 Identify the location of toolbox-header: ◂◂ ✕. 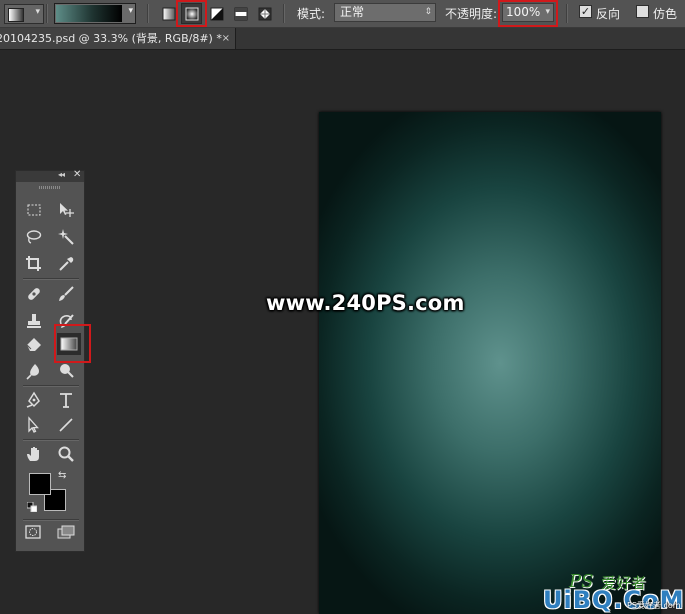
(50, 175).